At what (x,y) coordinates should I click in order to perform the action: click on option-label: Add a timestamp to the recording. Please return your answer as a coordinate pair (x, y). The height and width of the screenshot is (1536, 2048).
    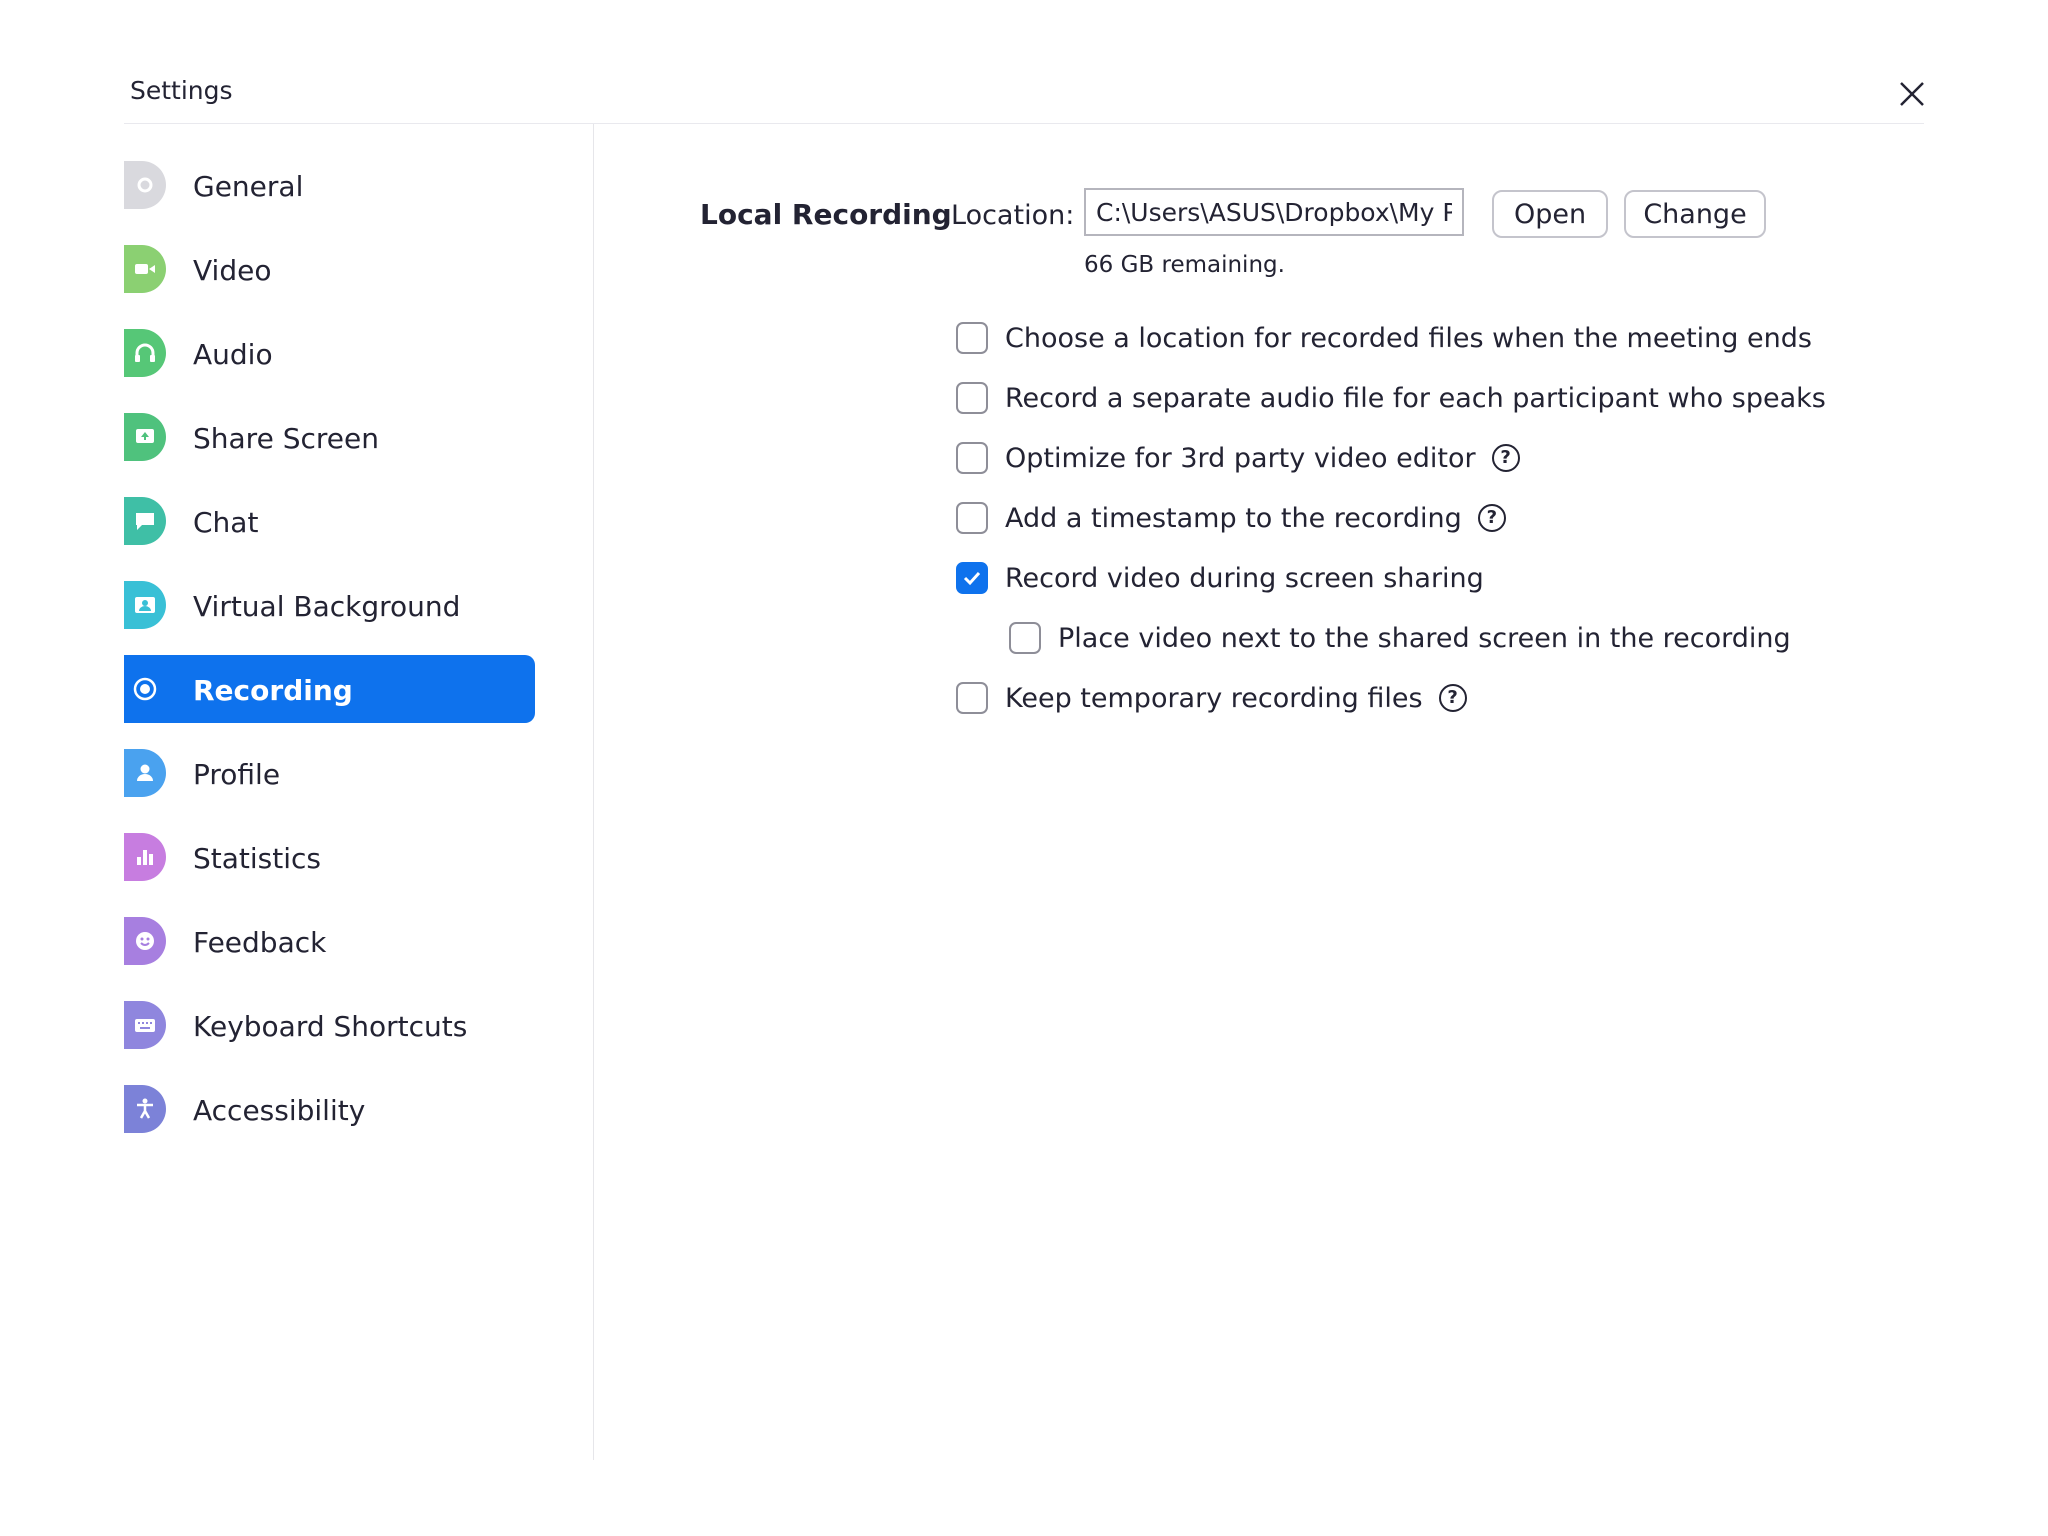
    Looking at the image, I should click on (1233, 518).